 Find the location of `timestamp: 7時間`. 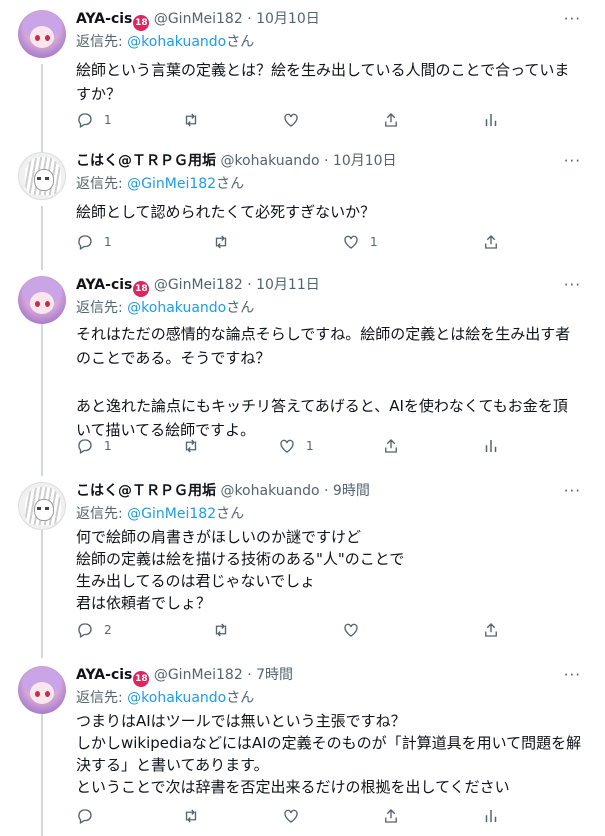

timestamp: 7時間 is located at coordinates (274, 675).